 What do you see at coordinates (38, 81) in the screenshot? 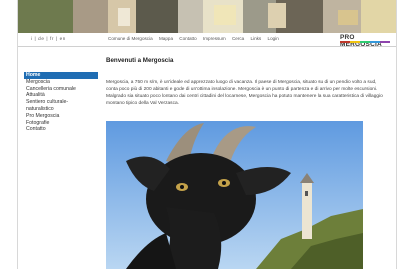
I see `sidebar-item-label: Mergoscia` at bounding box center [38, 81].